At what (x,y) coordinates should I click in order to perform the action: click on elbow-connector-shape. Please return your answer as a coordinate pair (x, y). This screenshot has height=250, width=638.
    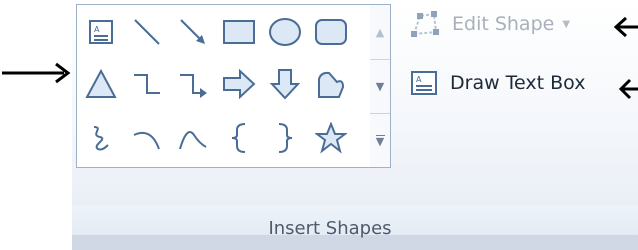
    Looking at the image, I should click on (147, 84).